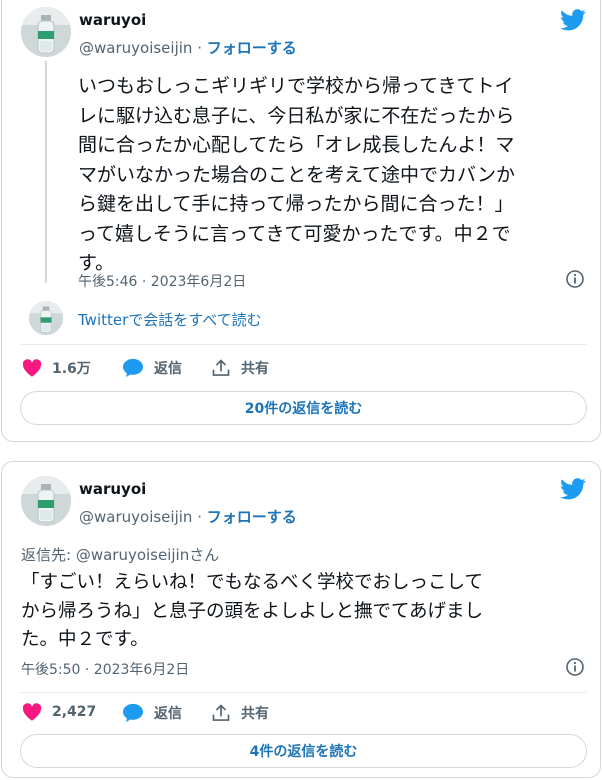 The height and width of the screenshot is (780, 602). What do you see at coordinates (303, 751) in the screenshot?
I see `read-replies-button: 4件の返信を読む` at bounding box center [303, 751].